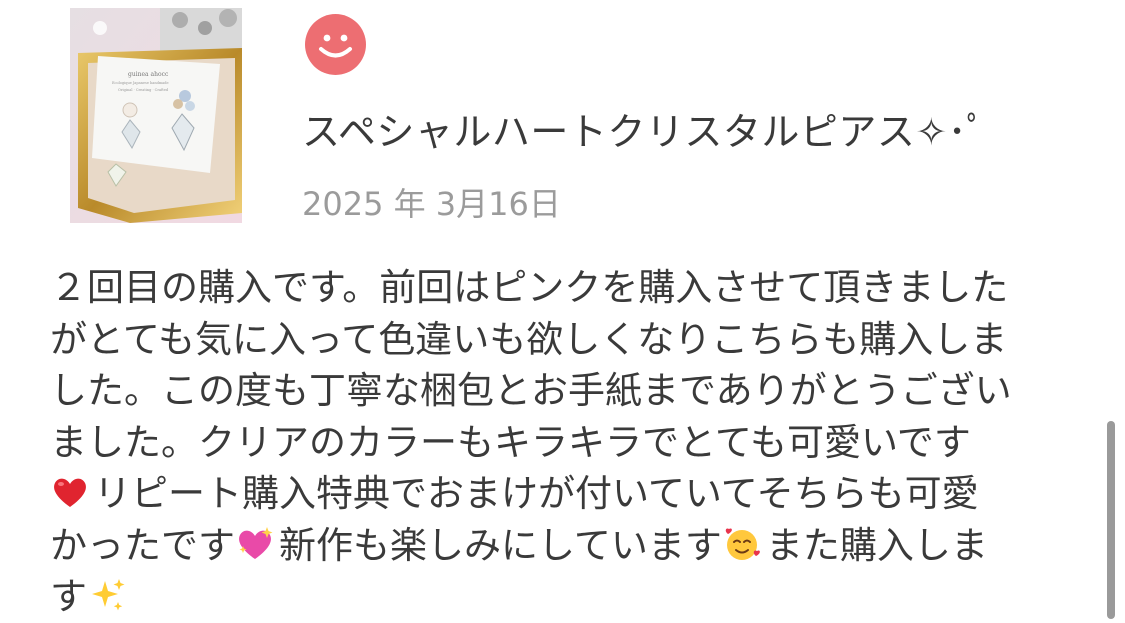  Describe the element at coordinates (536, 493) in the screenshot. I see `review-line-text: リピート購入特典でおまけが付いていてそちらも可愛` at that location.